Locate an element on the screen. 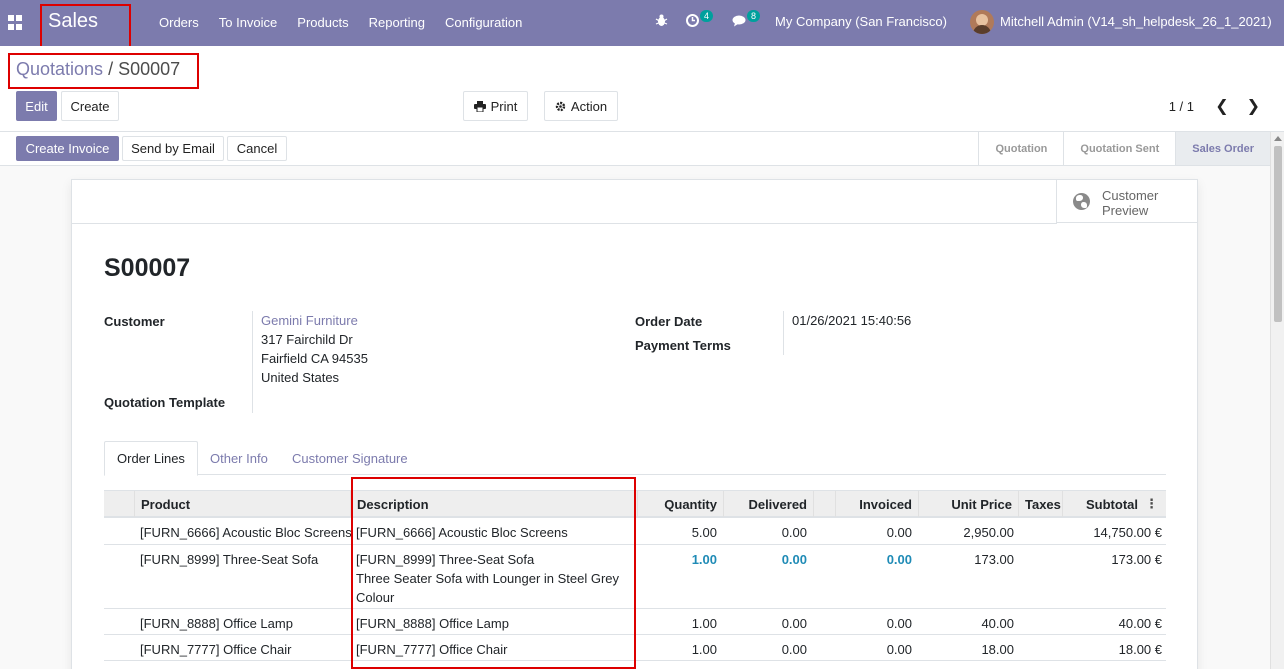  quotation-template-label: Quotation Template is located at coordinates (165, 402).